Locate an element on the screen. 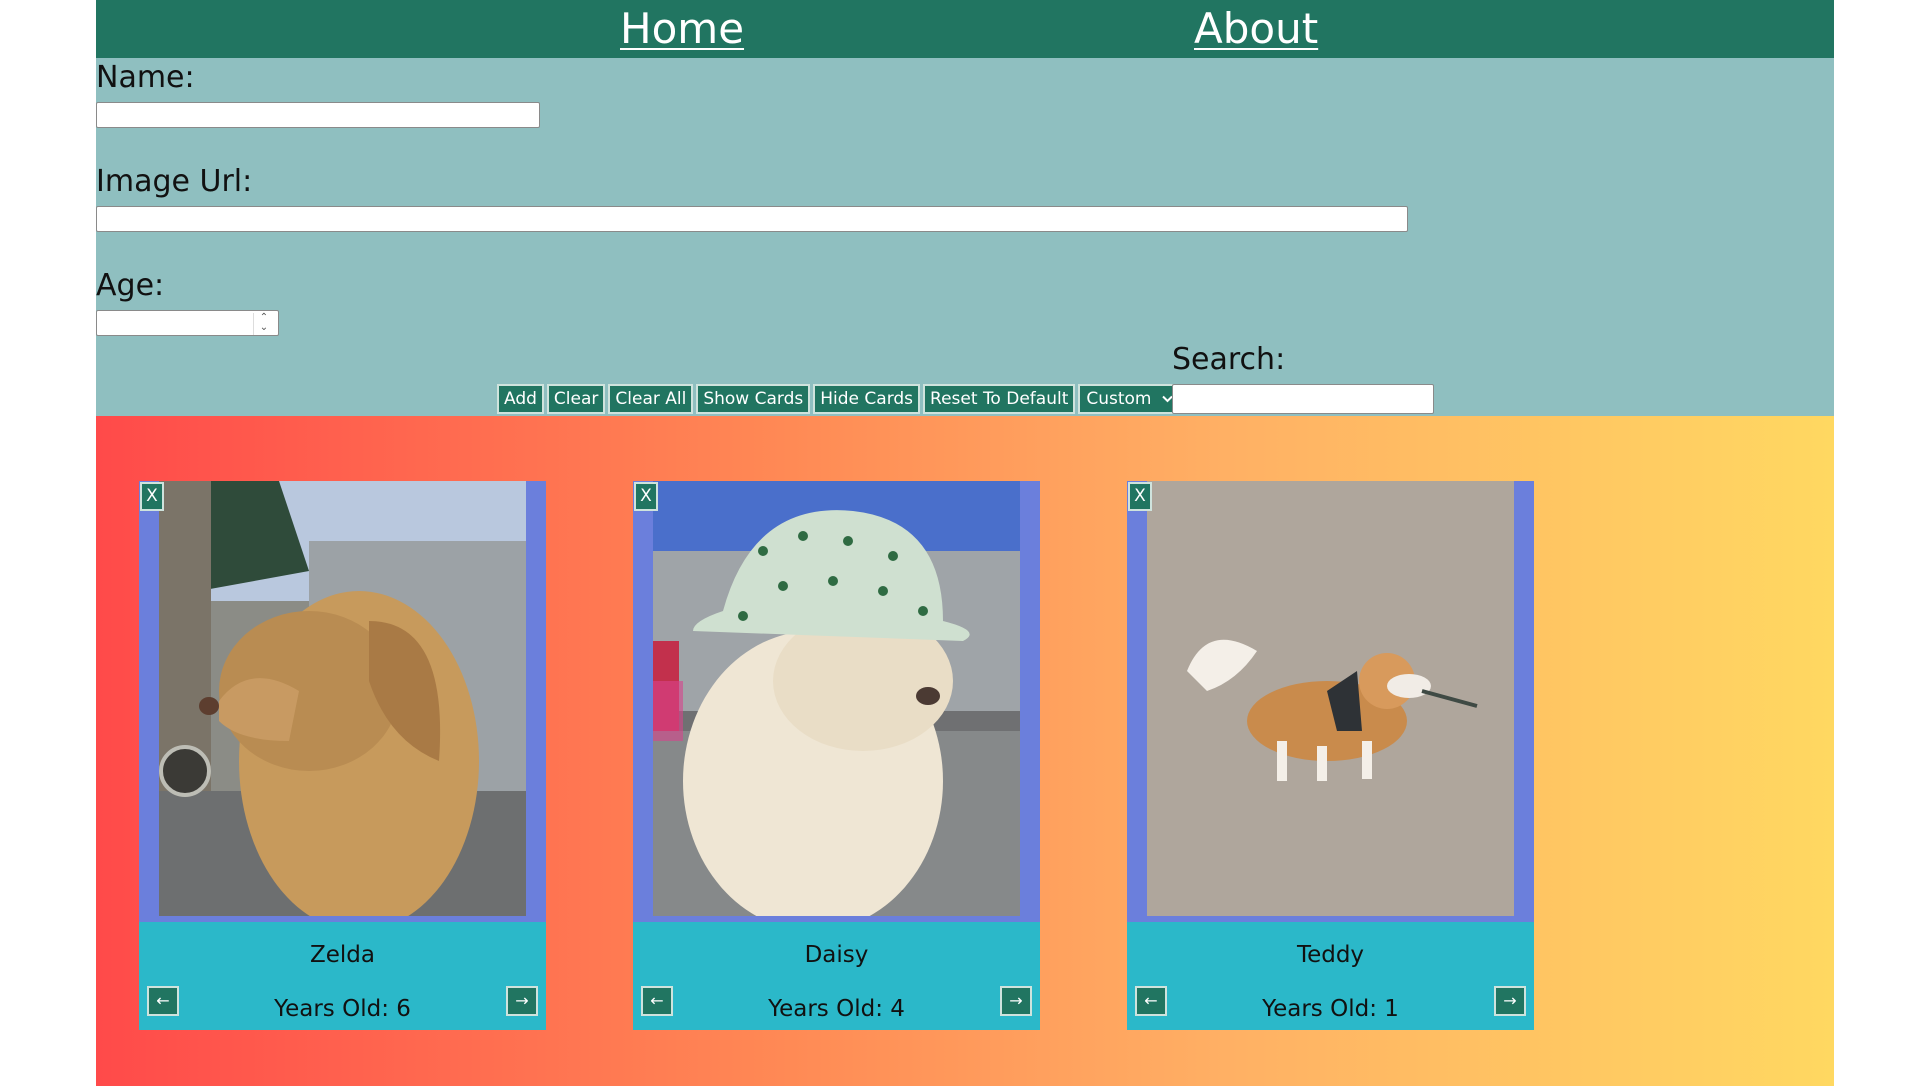 This screenshot has width=1920, height=1086. nav-home-link: Home is located at coordinates (682, 29).